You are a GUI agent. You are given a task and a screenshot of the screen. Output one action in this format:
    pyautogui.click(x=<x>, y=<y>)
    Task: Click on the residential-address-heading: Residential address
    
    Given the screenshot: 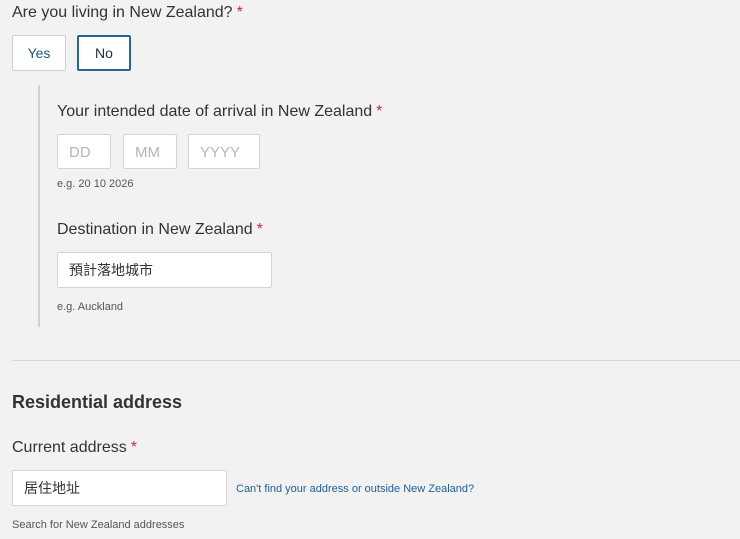 What is the action you would take?
    pyautogui.click(x=97, y=402)
    